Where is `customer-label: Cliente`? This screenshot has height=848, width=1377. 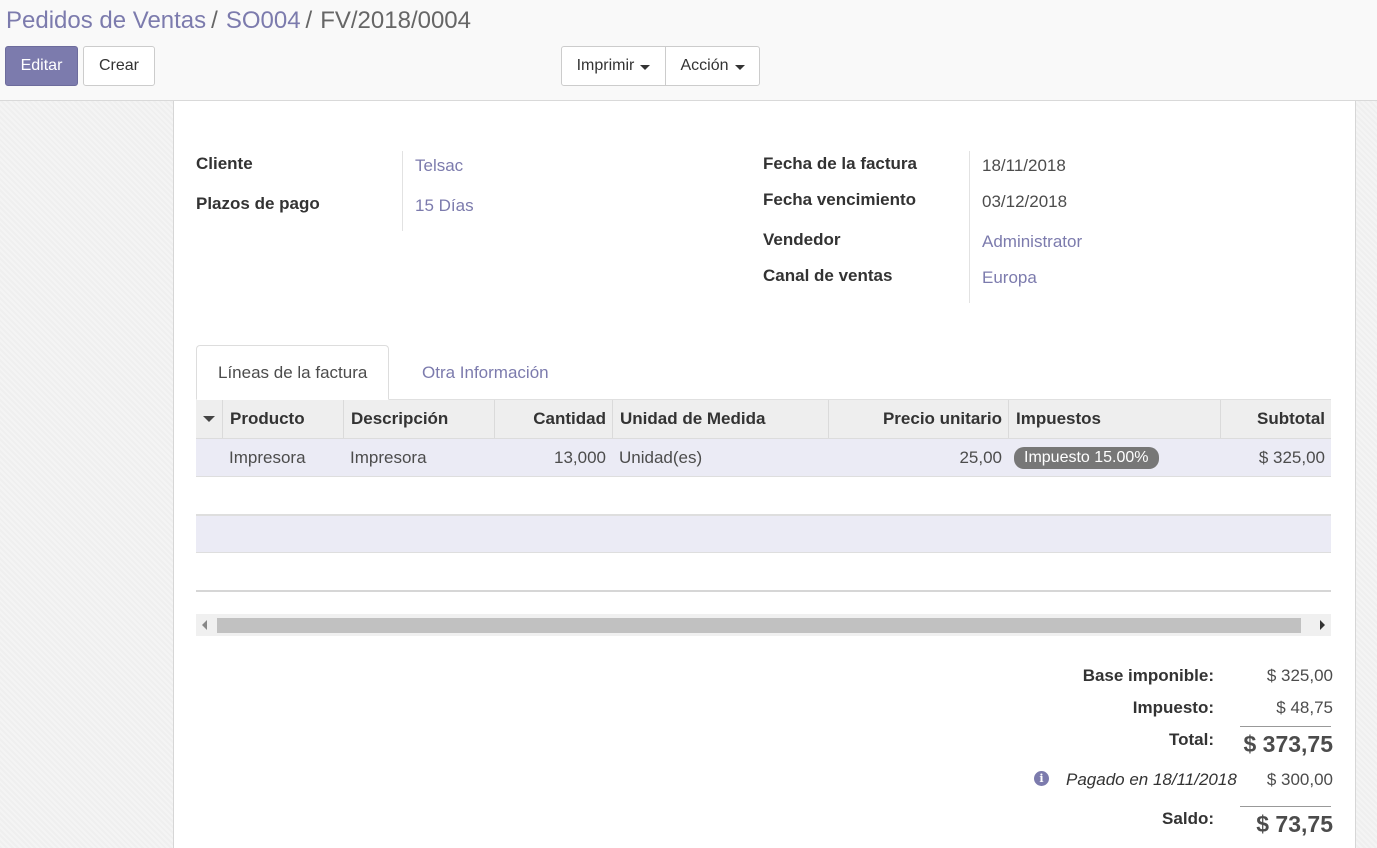
customer-label: Cliente is located at coordinates (224, 163).